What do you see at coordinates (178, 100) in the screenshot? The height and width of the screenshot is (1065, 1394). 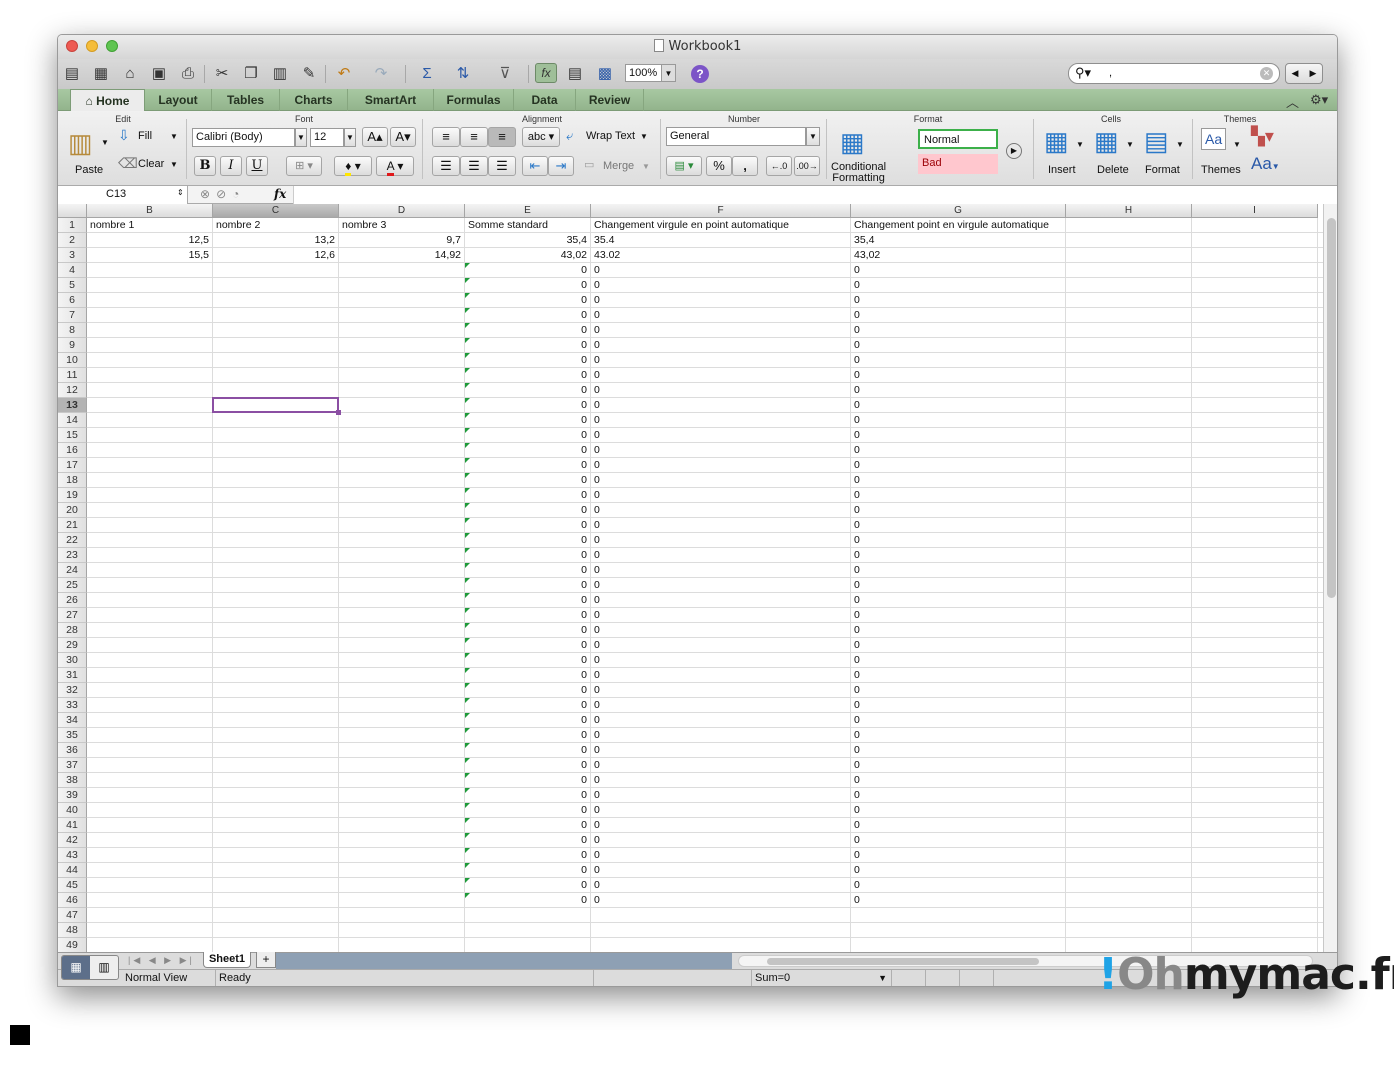 I see `tab-layout: Layout` at bounding box center [178, 100].